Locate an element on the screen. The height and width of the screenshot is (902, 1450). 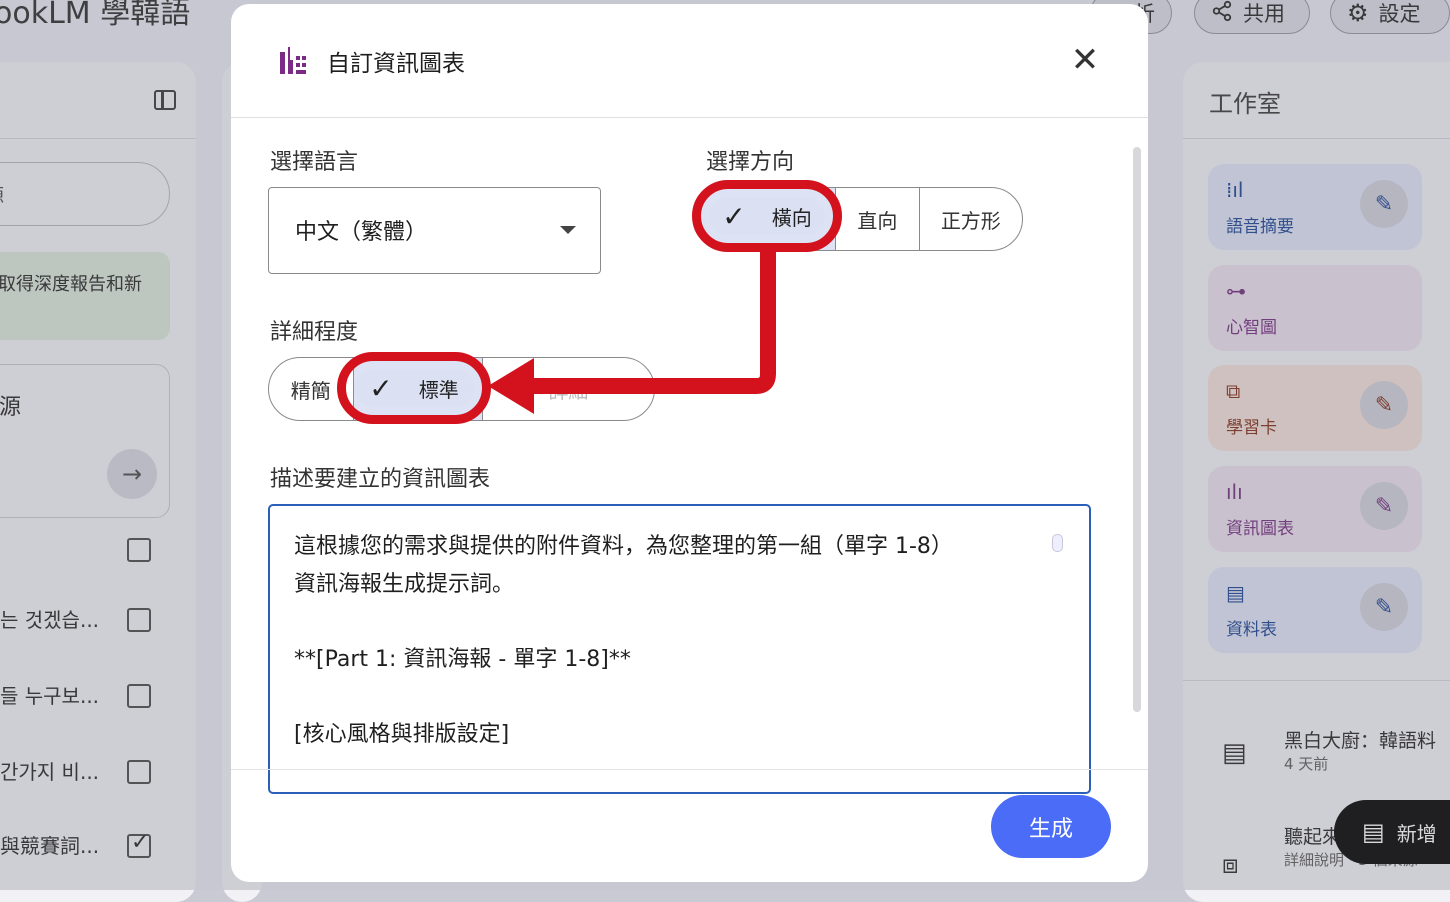
orientation-option-portrait: 直向 is located at coordinates (876, 219).